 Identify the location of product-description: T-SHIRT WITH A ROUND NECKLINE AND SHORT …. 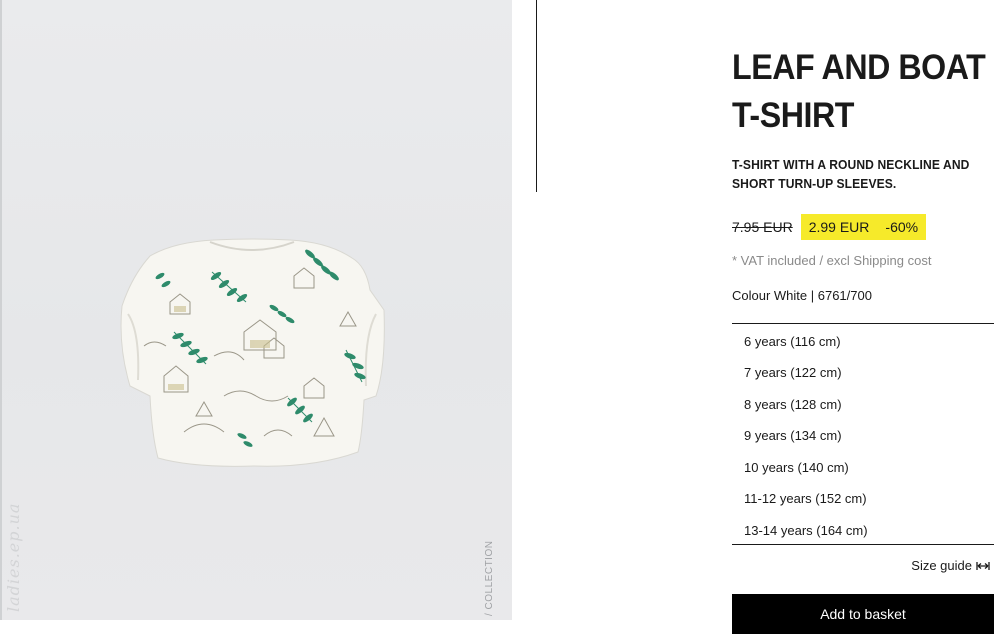
(856, 174).